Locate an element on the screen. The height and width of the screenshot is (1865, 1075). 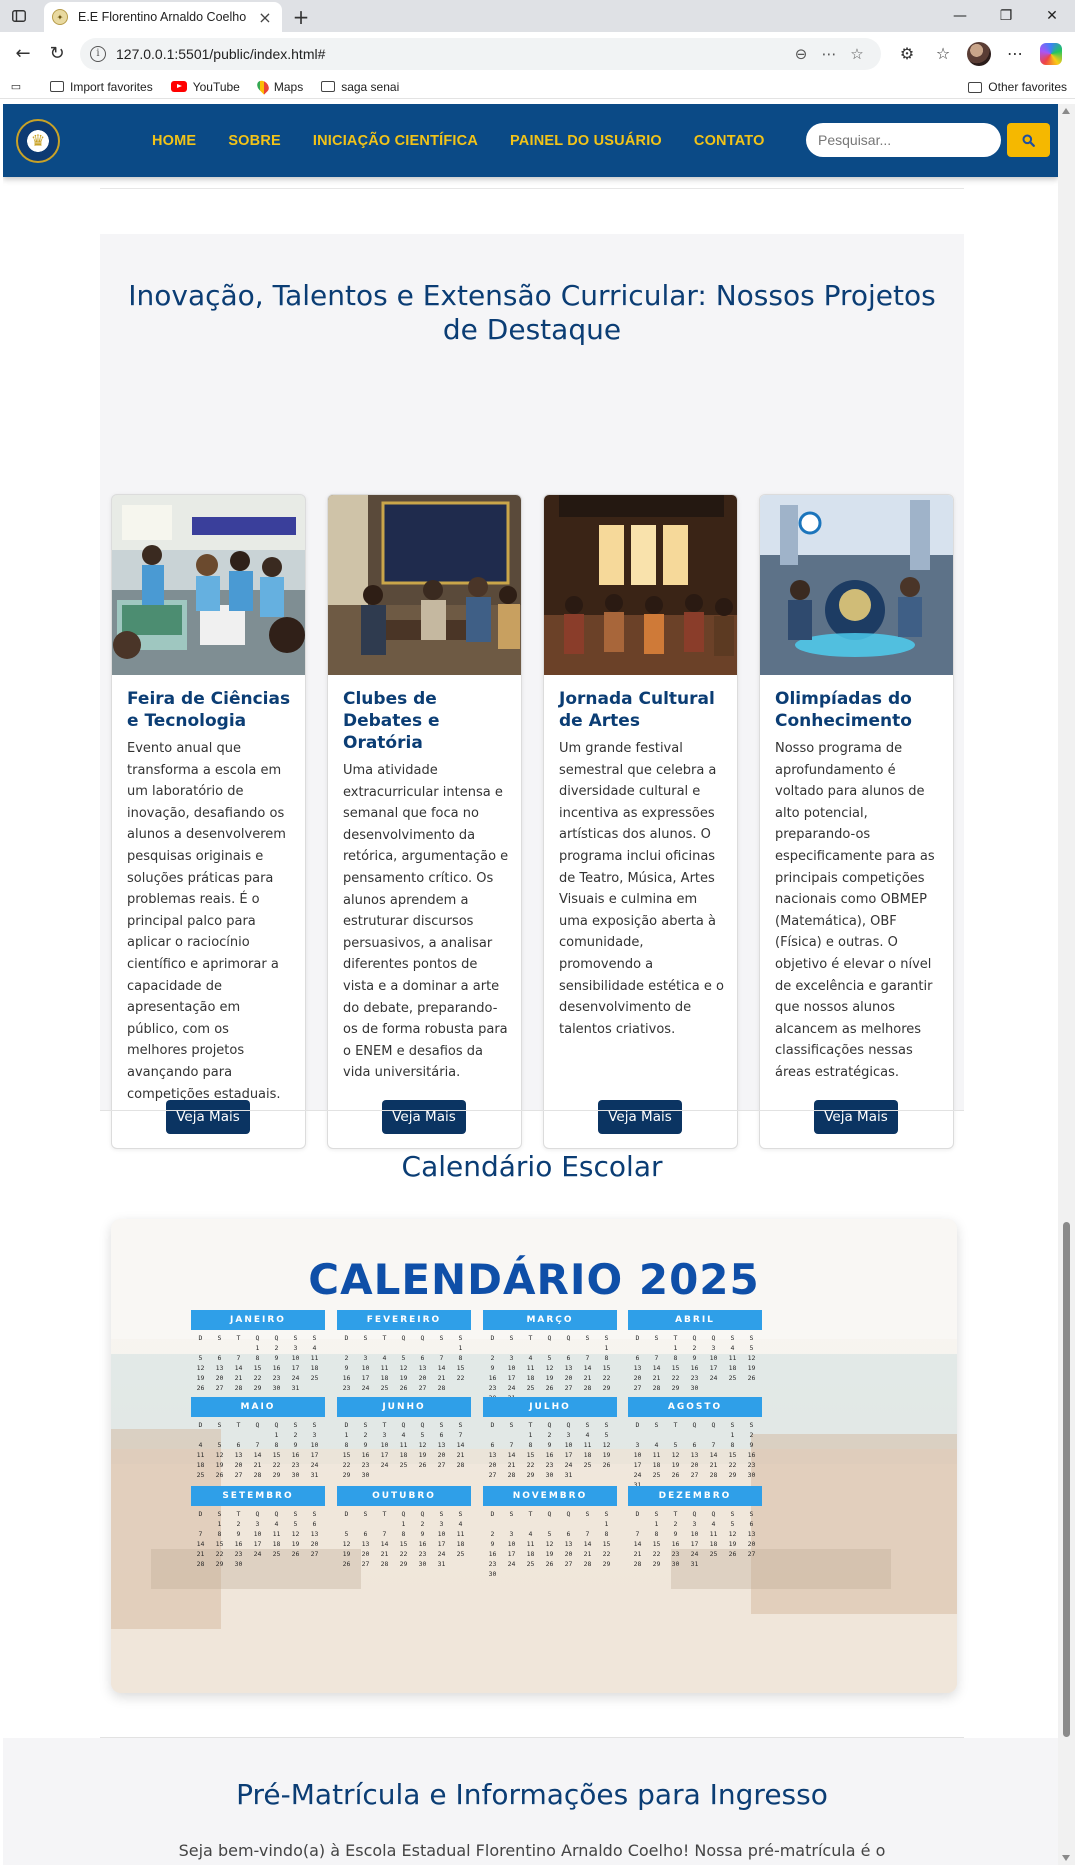
nav-link-home: HOME is located at coordinates (174, 141).